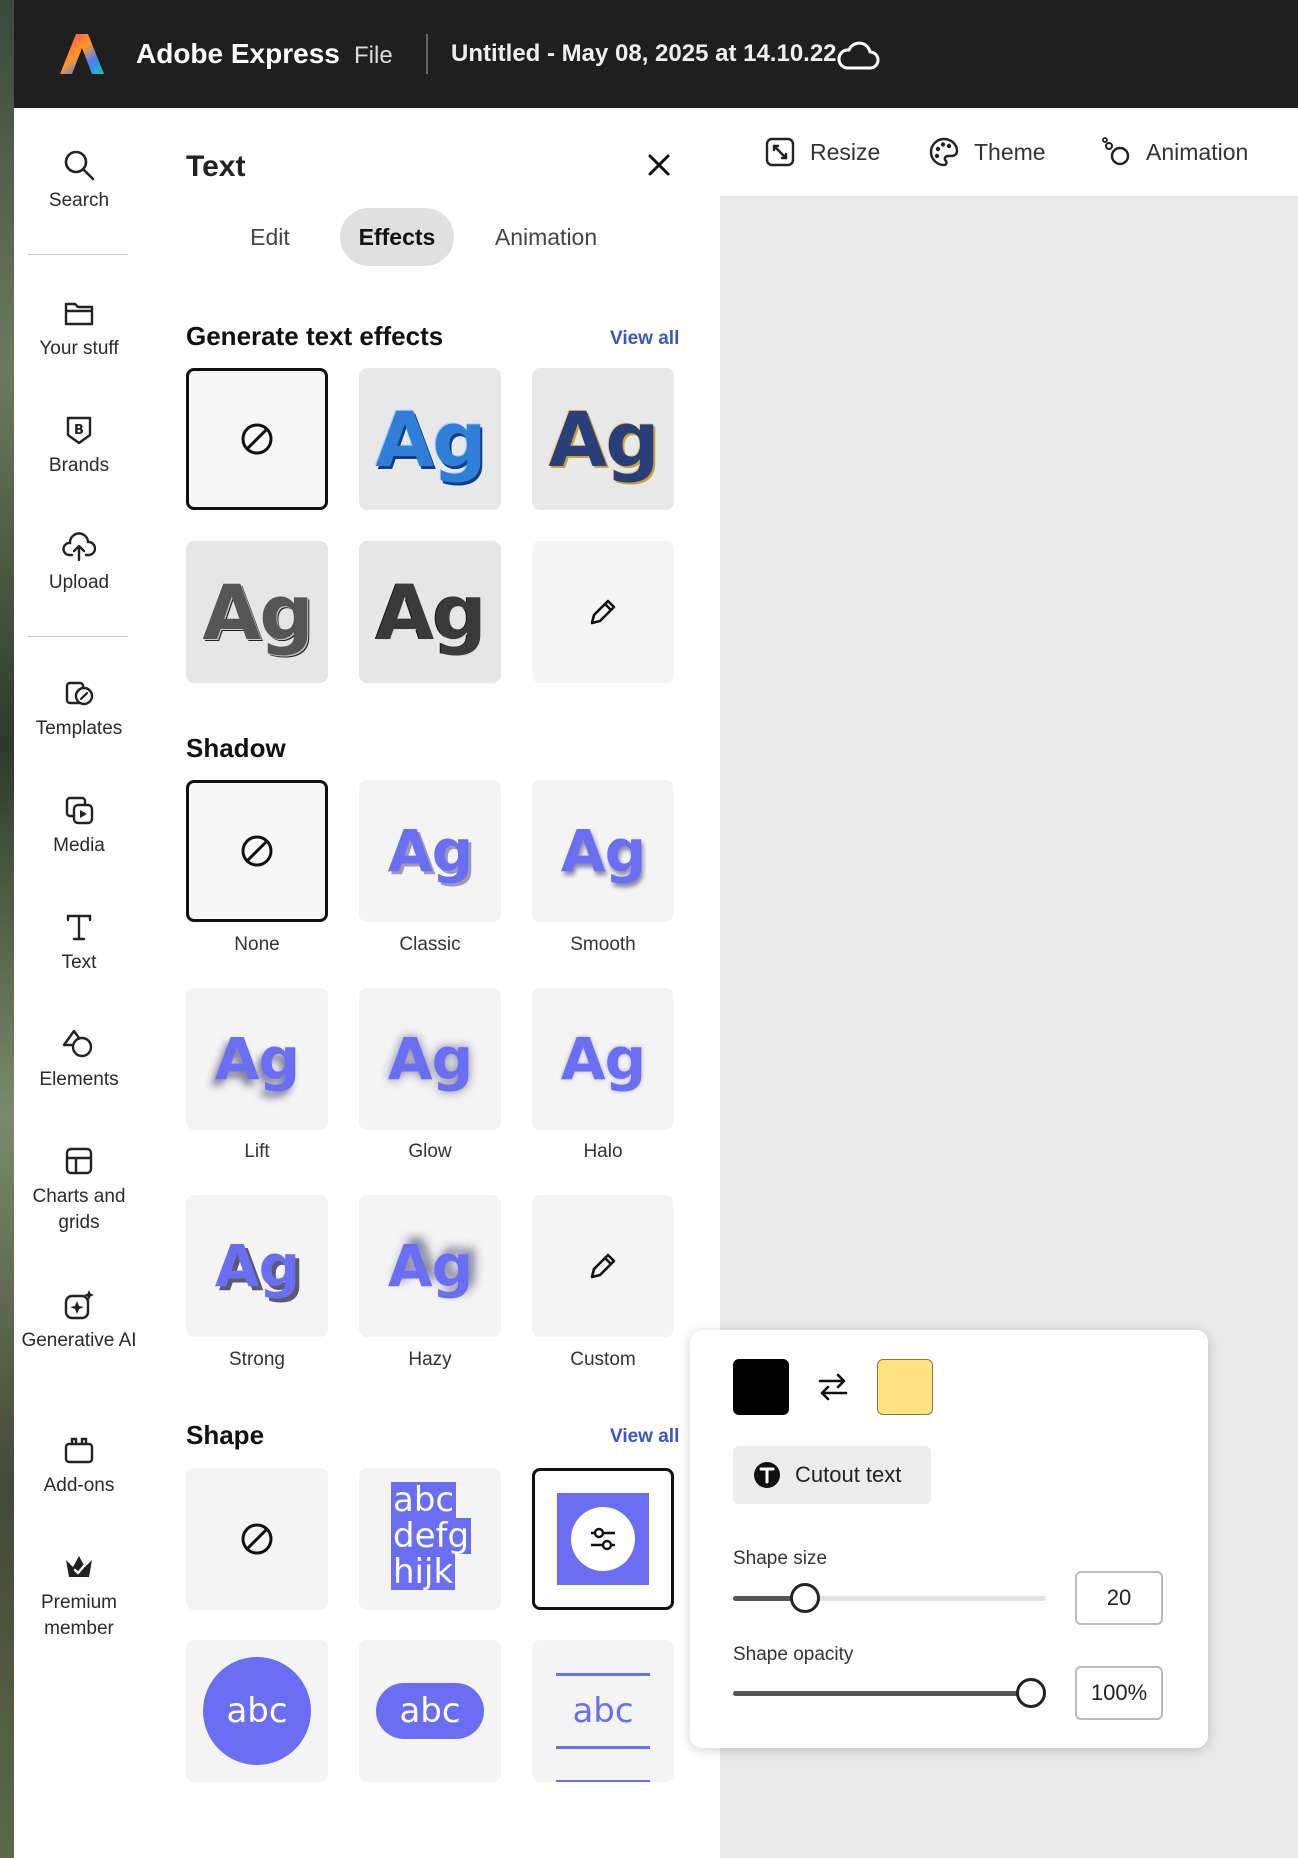 The width and height of the screenshot is (1298, 1858). I want to click on shadow-label: None, so click(257, 944).